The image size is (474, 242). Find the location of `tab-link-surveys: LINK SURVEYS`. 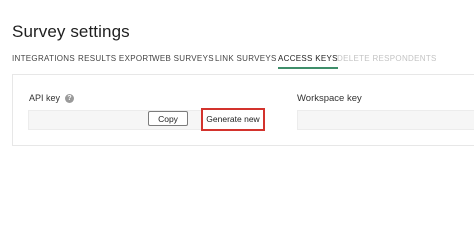

tab-link-surveys: LINK SURVEYS is located at coordinates (246, 58).